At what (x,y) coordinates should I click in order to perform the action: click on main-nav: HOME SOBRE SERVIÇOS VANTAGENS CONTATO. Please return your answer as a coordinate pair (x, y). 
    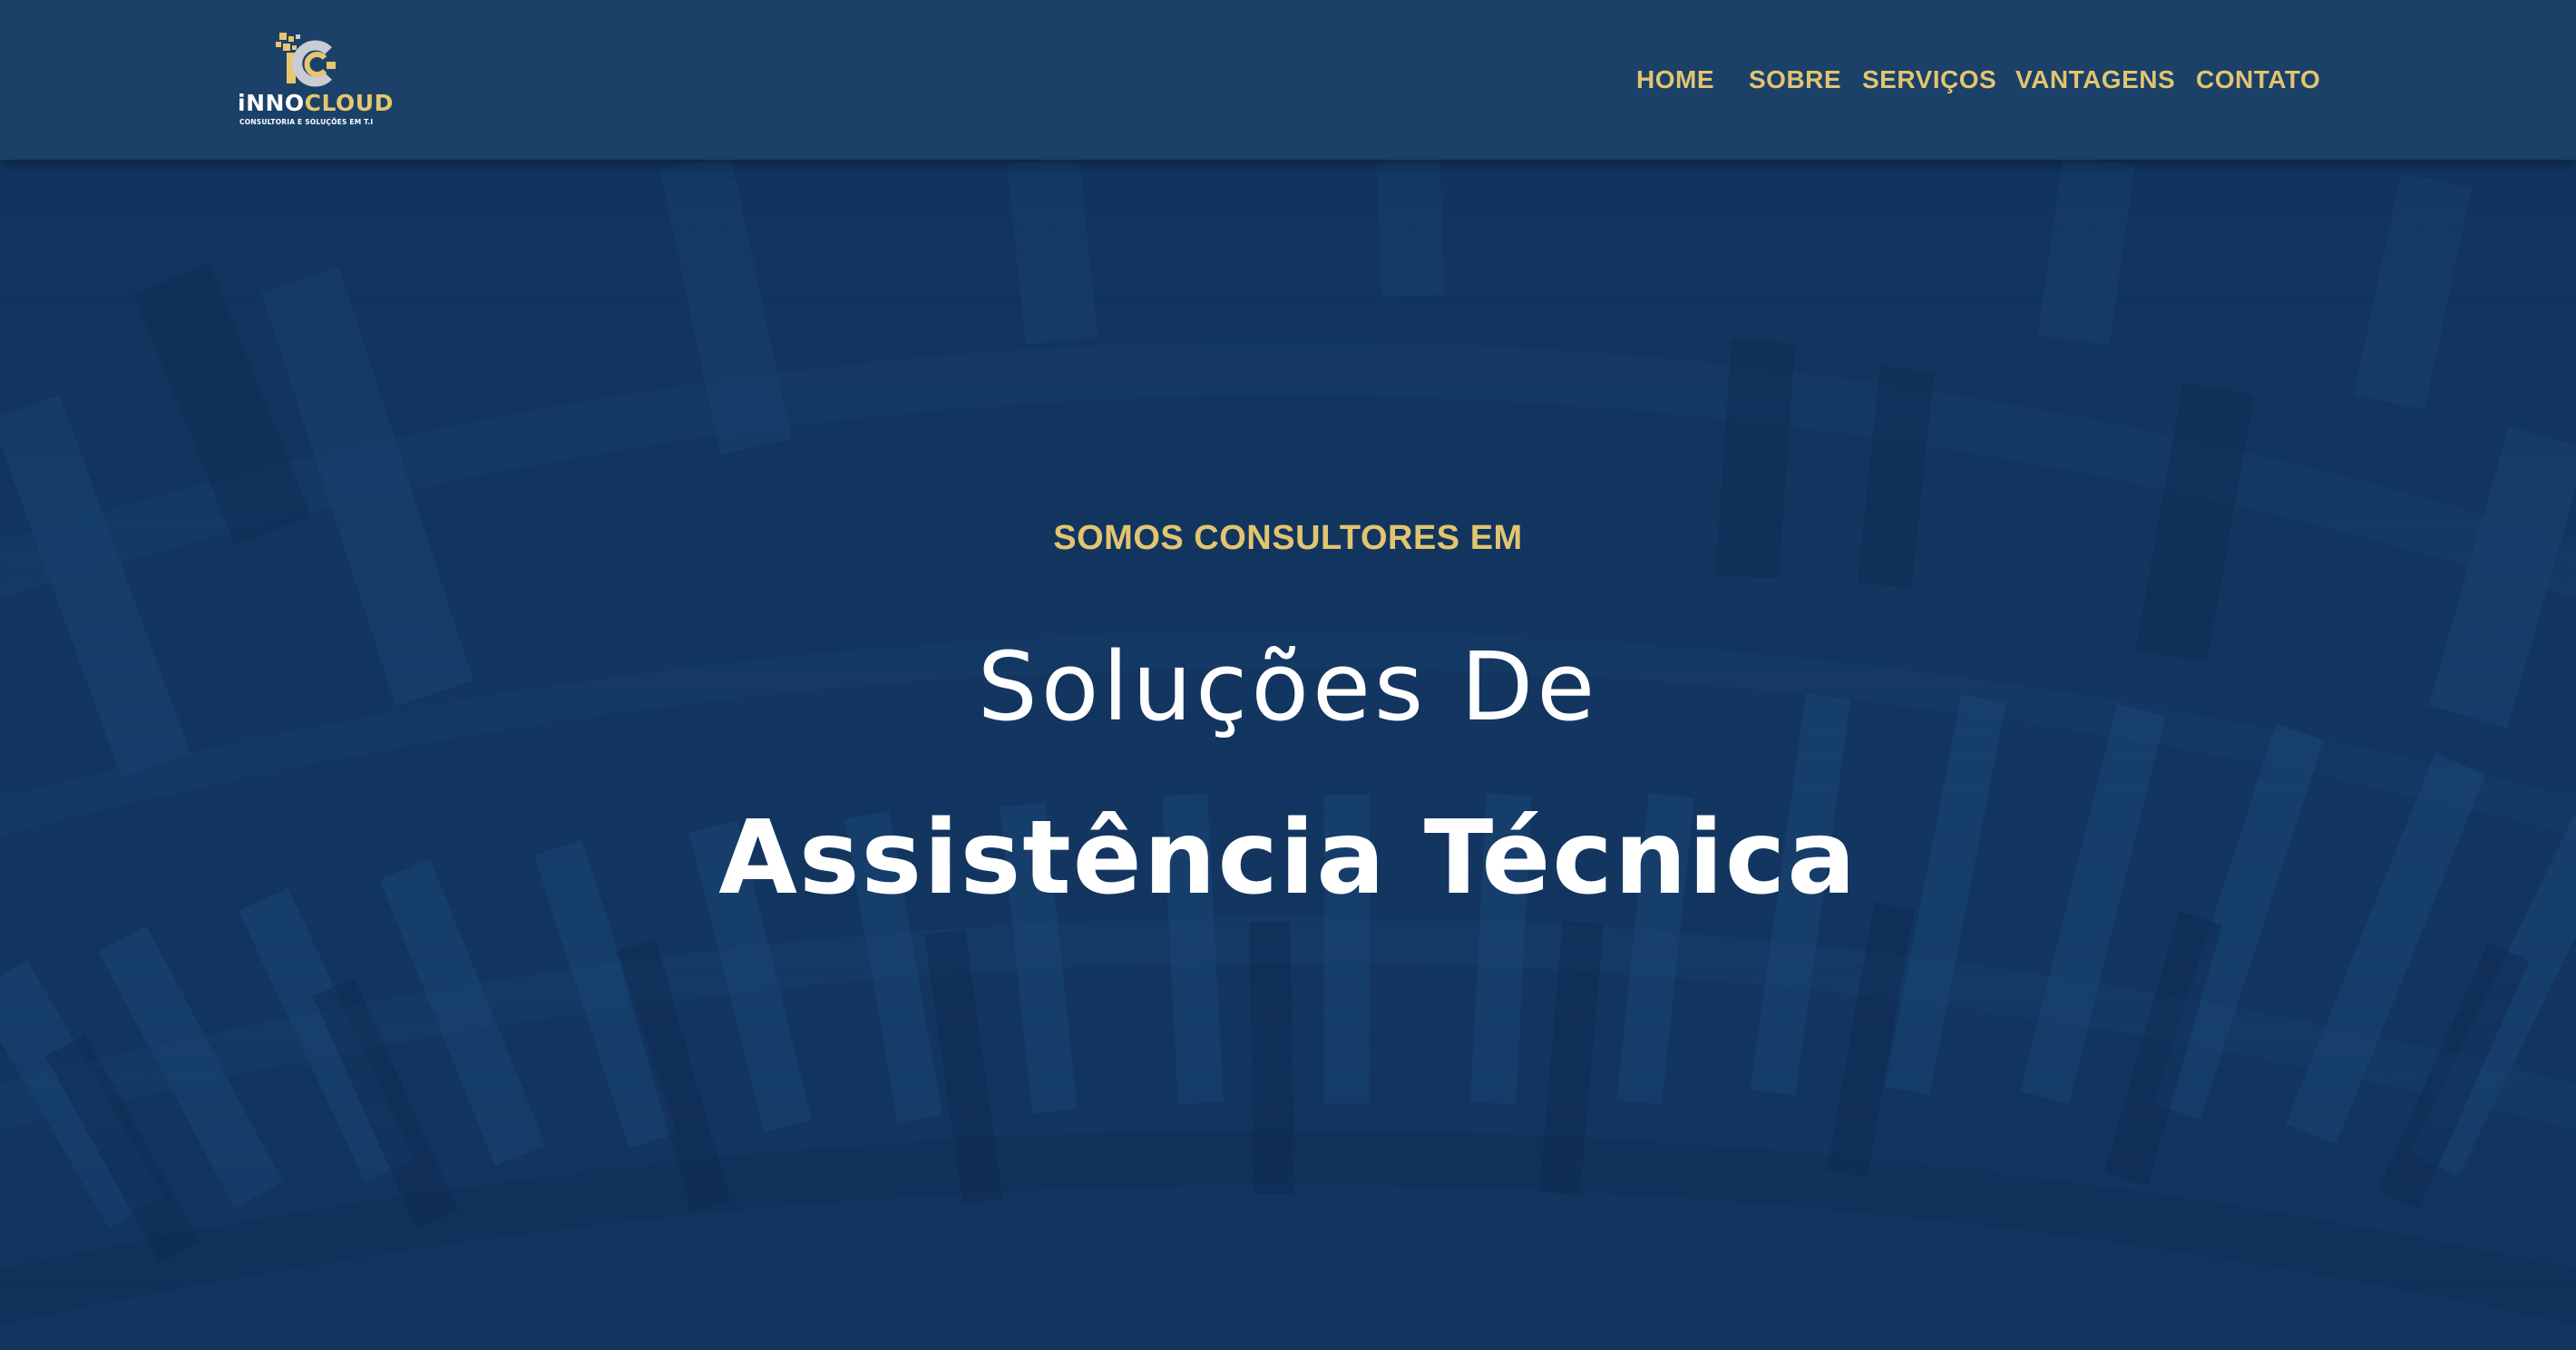
    Looking at the image, I should click on (1288, 82).